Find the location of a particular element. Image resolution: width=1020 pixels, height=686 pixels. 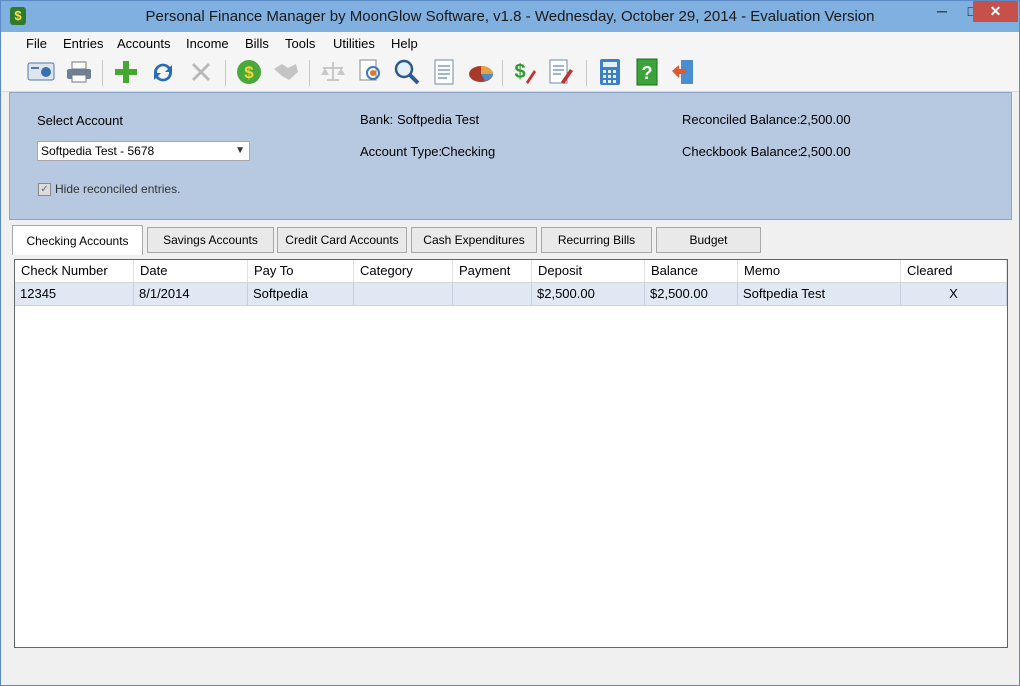

cell-category is located at coordinates (403, 294).